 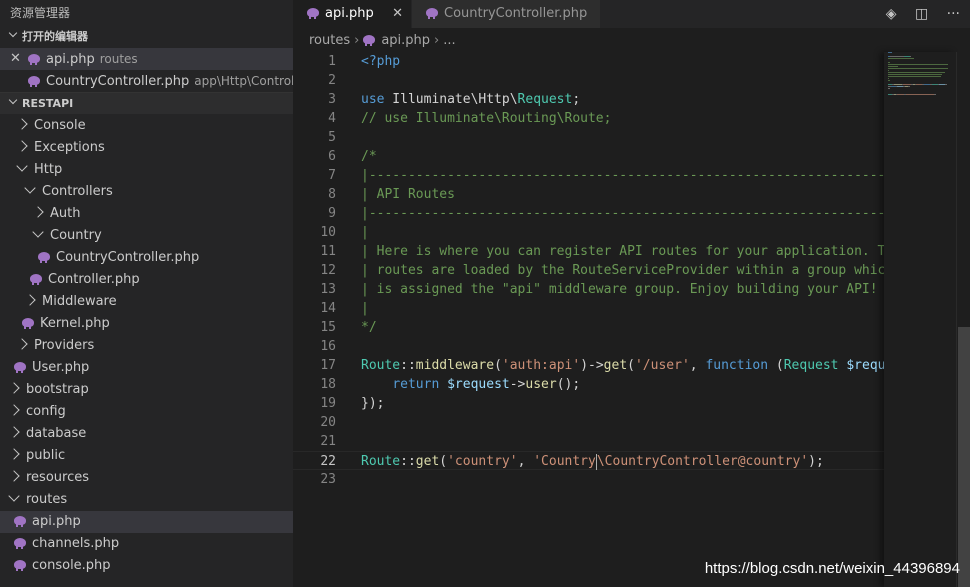 I want to click on tree-folder-exceptions: Exceptions, so click(x=146, y=148).